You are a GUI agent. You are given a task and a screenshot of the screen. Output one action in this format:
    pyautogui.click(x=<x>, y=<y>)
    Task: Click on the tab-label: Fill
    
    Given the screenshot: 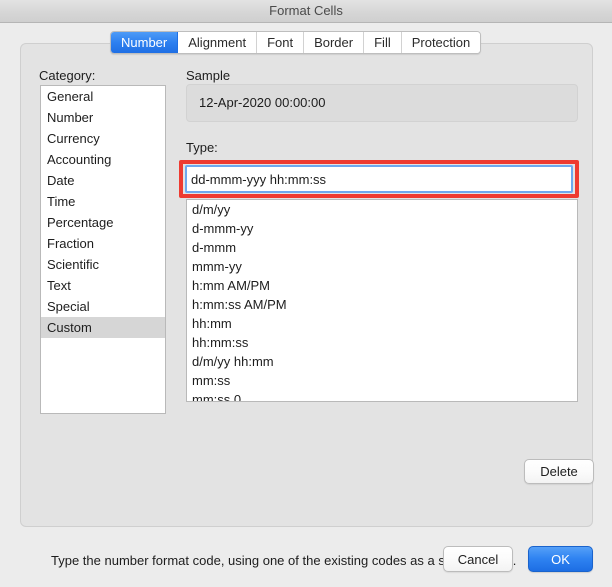 What is the action you would take?
    pyautogui.click(x=382, y=42)
    